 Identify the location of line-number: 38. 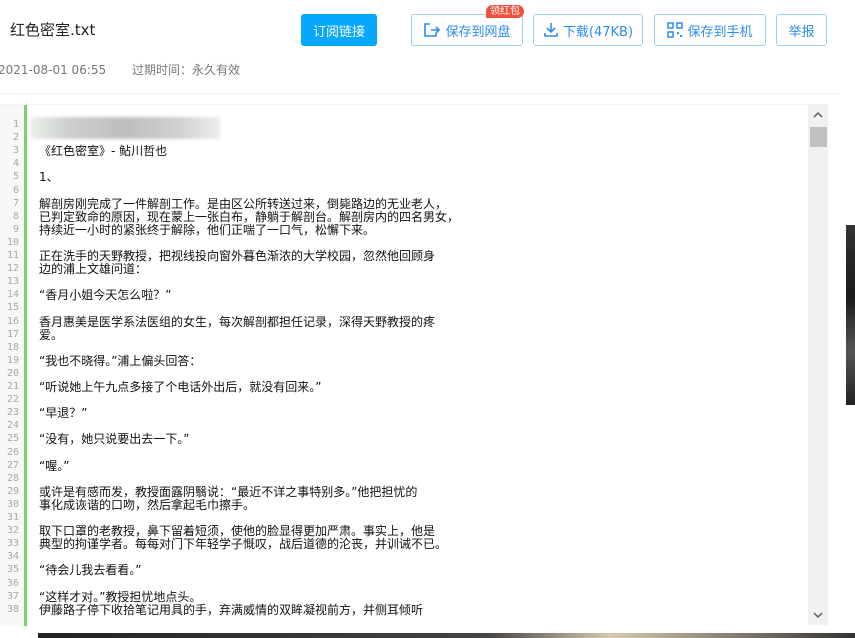
(12, 609).